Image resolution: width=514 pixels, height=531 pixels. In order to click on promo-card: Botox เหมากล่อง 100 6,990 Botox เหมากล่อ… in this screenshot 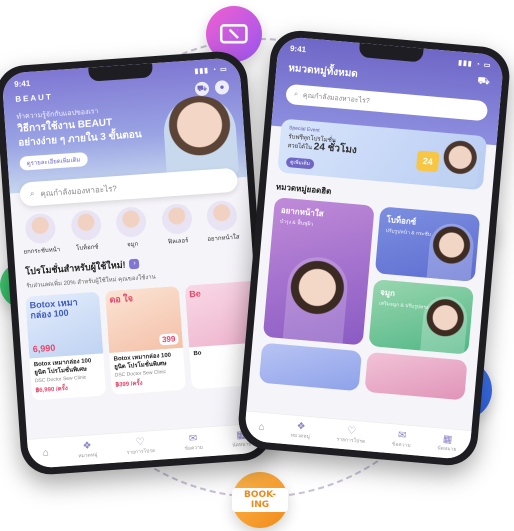, I will do `click(66, 346)`.